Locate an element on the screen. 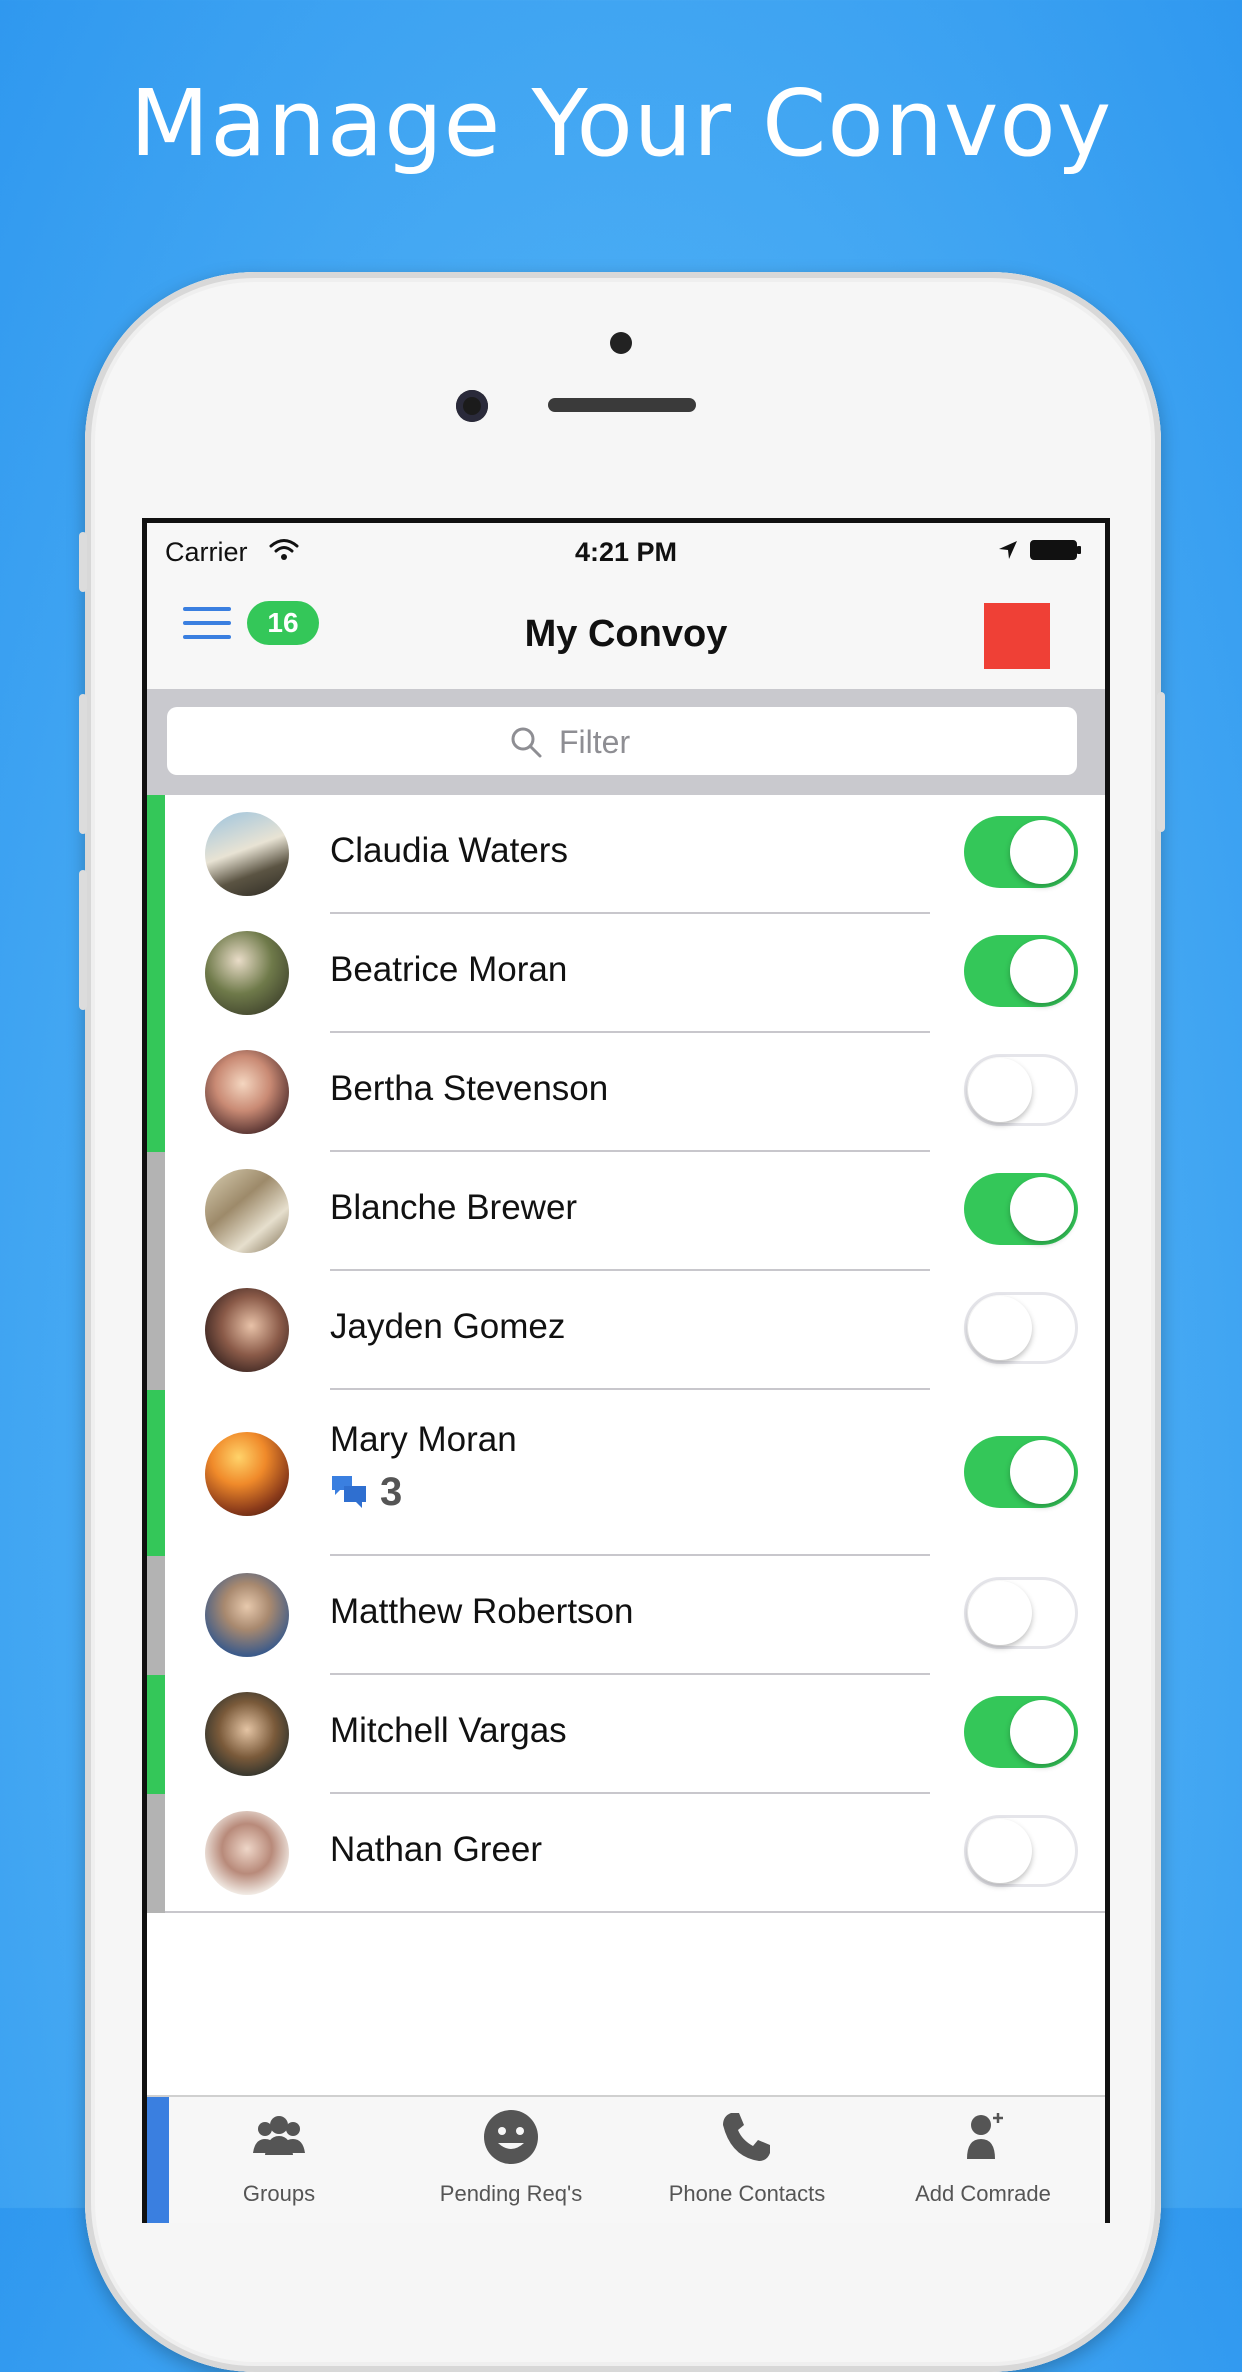 This screenshot has width=1242, height=2372. clock: 4:21 PM is located at coordinates (626, 552).